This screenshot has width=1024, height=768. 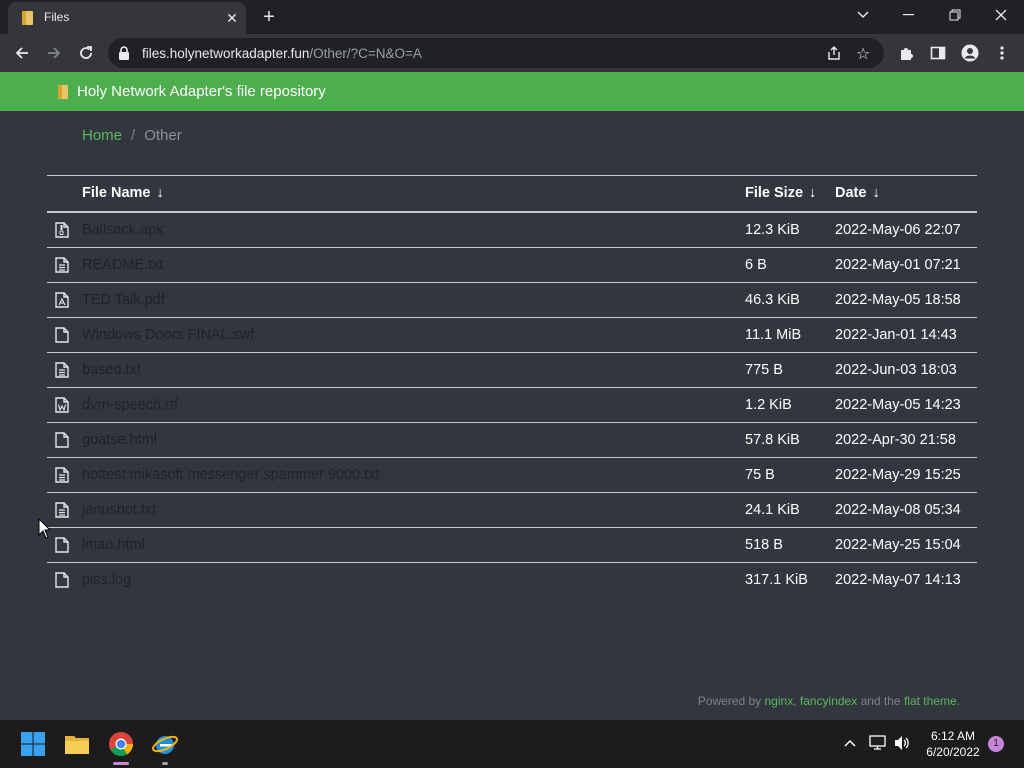 I want to click on table-row: goatse.html 57.8 KiB 2022-Apr-30 21:58, so click(x=512, y=440).